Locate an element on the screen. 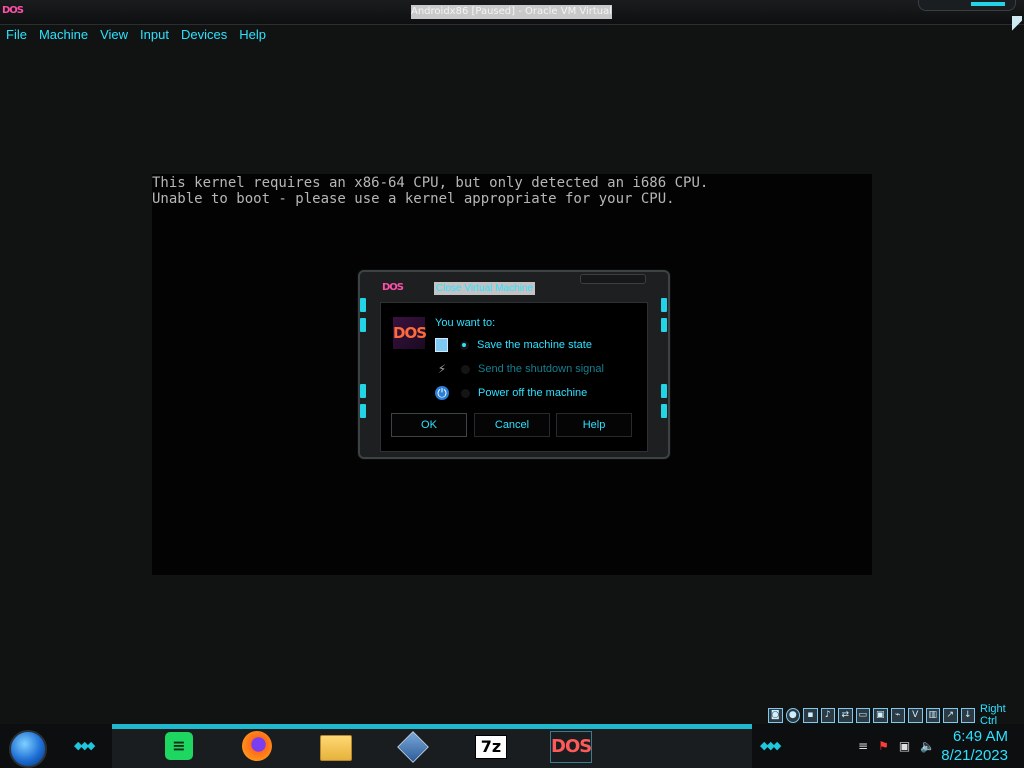 This screenshot has width=1024, height=768. menu-input: Input is located at coordinates (154, 35).